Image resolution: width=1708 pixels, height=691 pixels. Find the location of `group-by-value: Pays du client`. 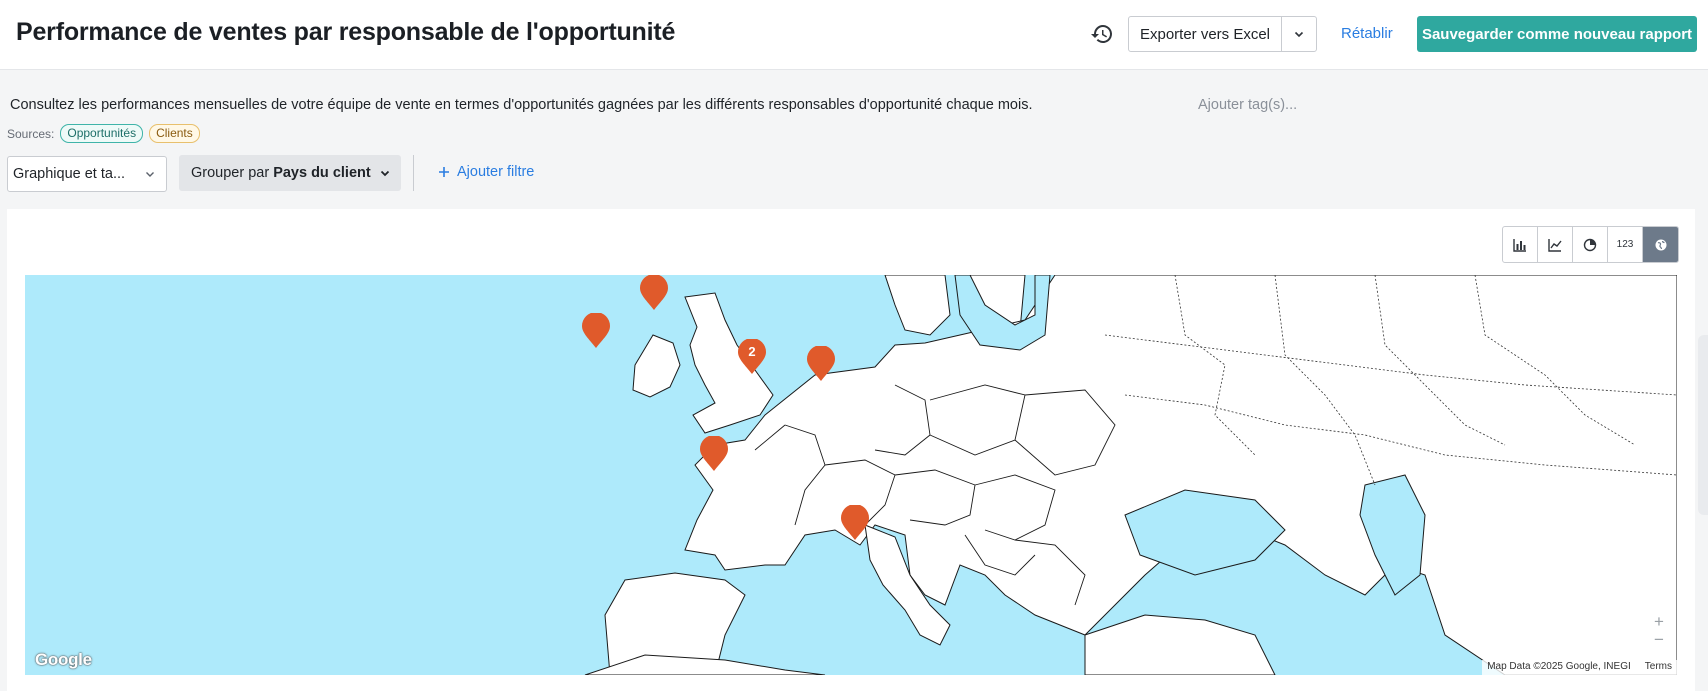

group-by-value: Pays du client is located at coordinates (322, 173).